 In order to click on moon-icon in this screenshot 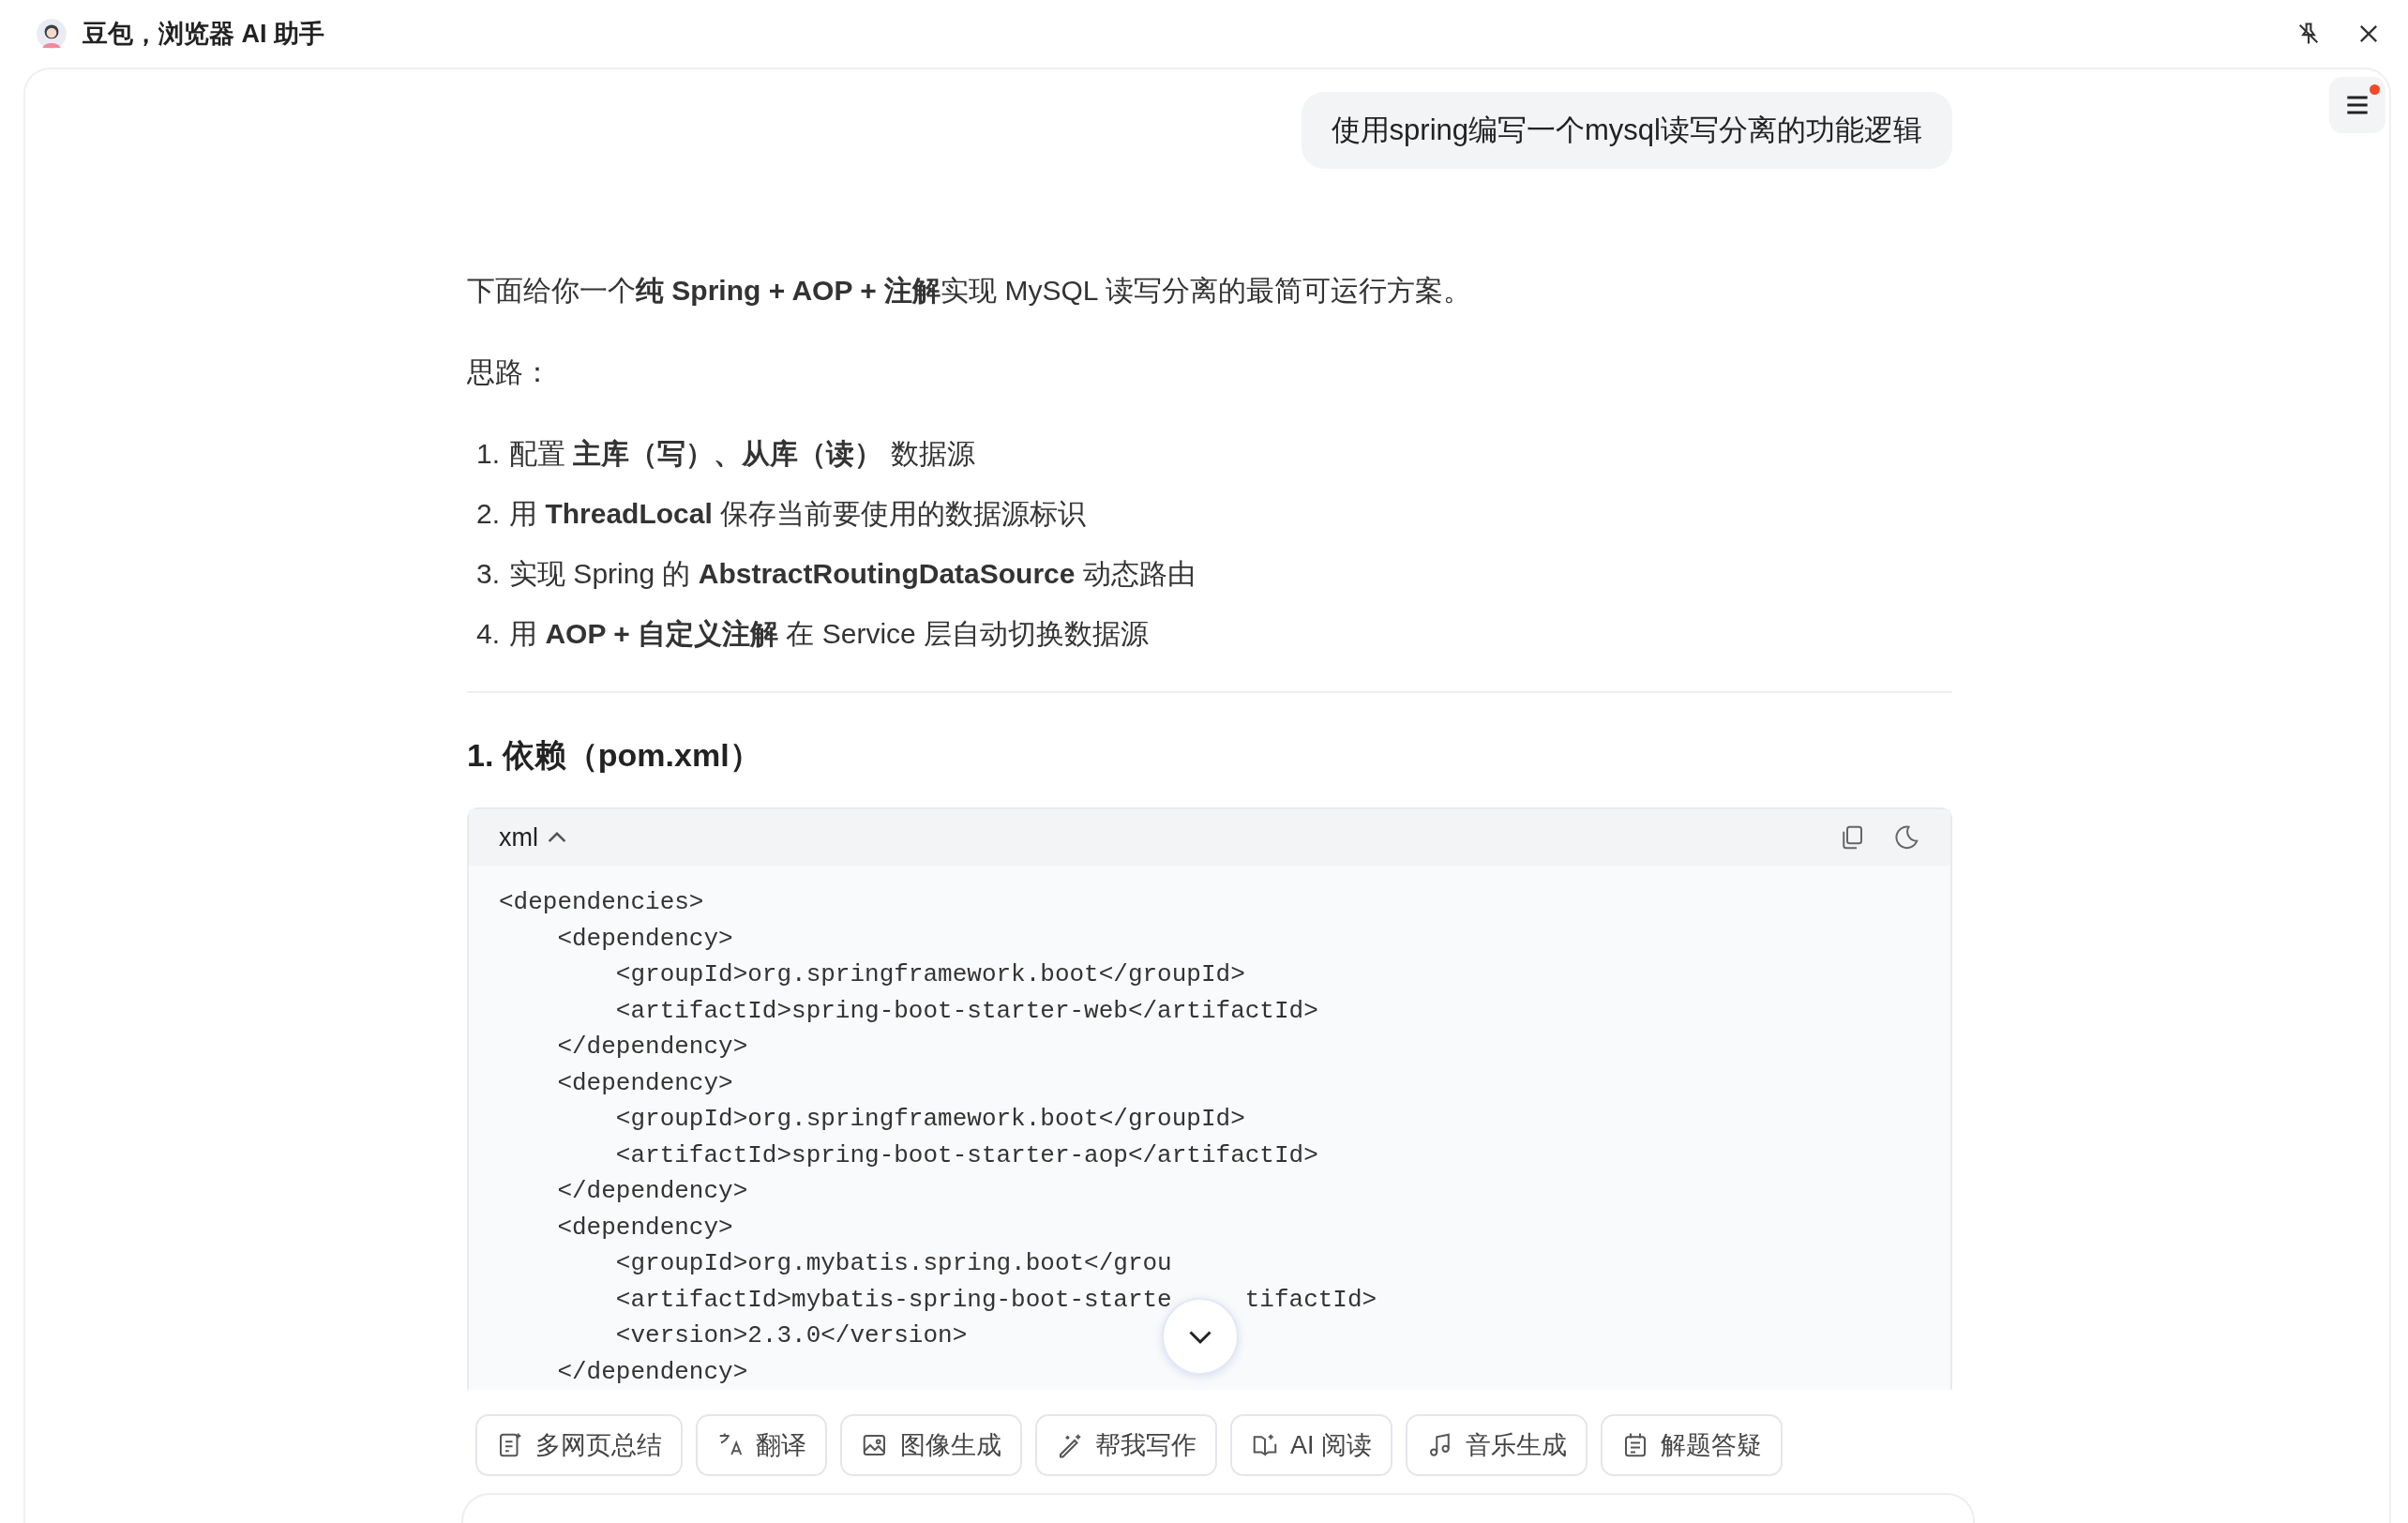, I will do `click(1906, 837)`.